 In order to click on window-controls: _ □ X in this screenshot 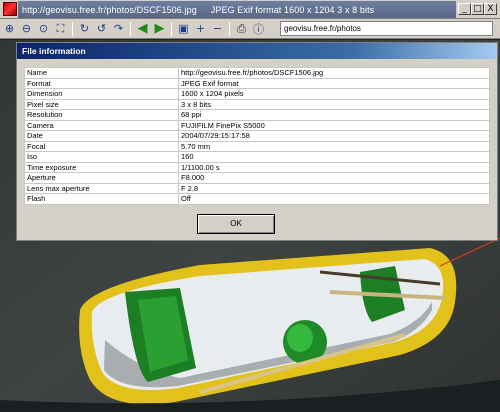, I will do `click(477, 9)`.